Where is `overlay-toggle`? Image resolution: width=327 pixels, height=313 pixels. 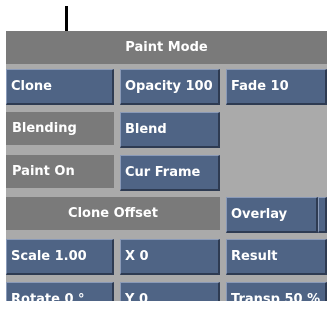
overlay-toggle is located at coordinates (322, 215).